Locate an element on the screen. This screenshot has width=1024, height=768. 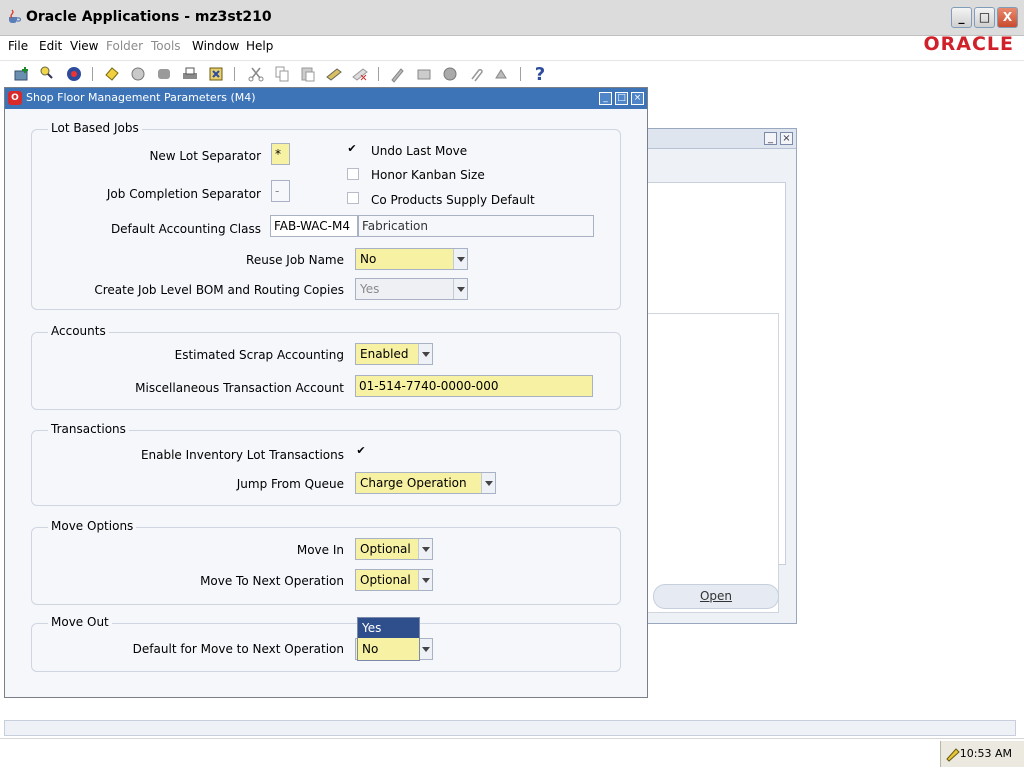
help-icon: ? is located at coordinates (540, 74).